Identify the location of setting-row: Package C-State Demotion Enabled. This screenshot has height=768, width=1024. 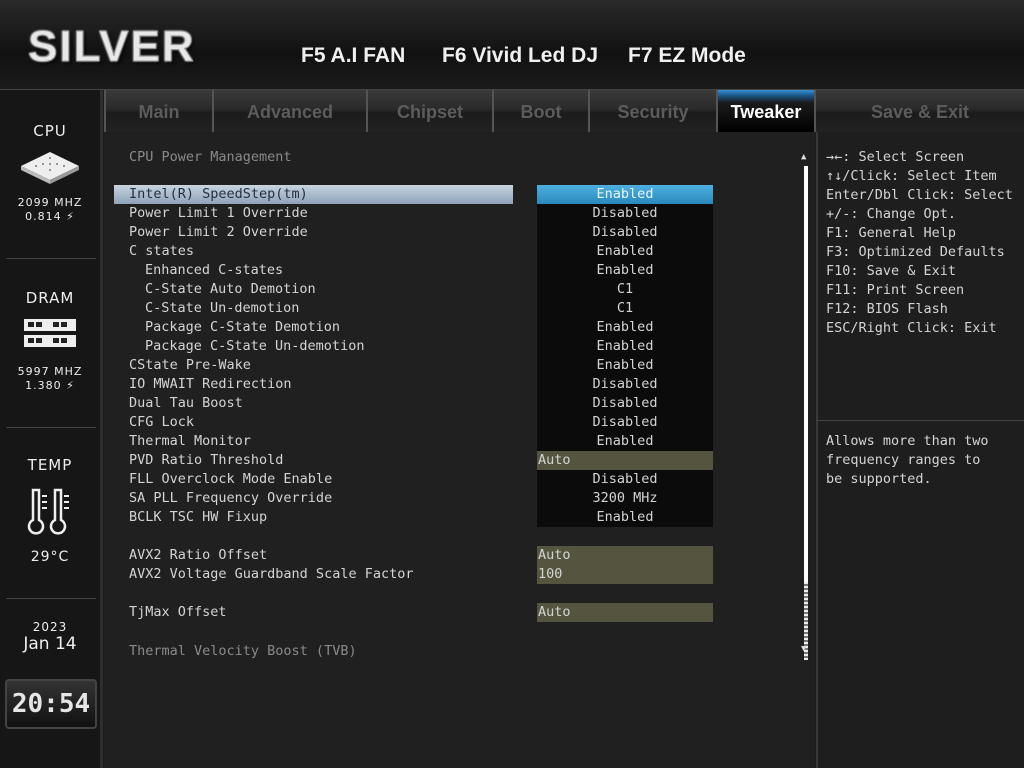
(414, 327).